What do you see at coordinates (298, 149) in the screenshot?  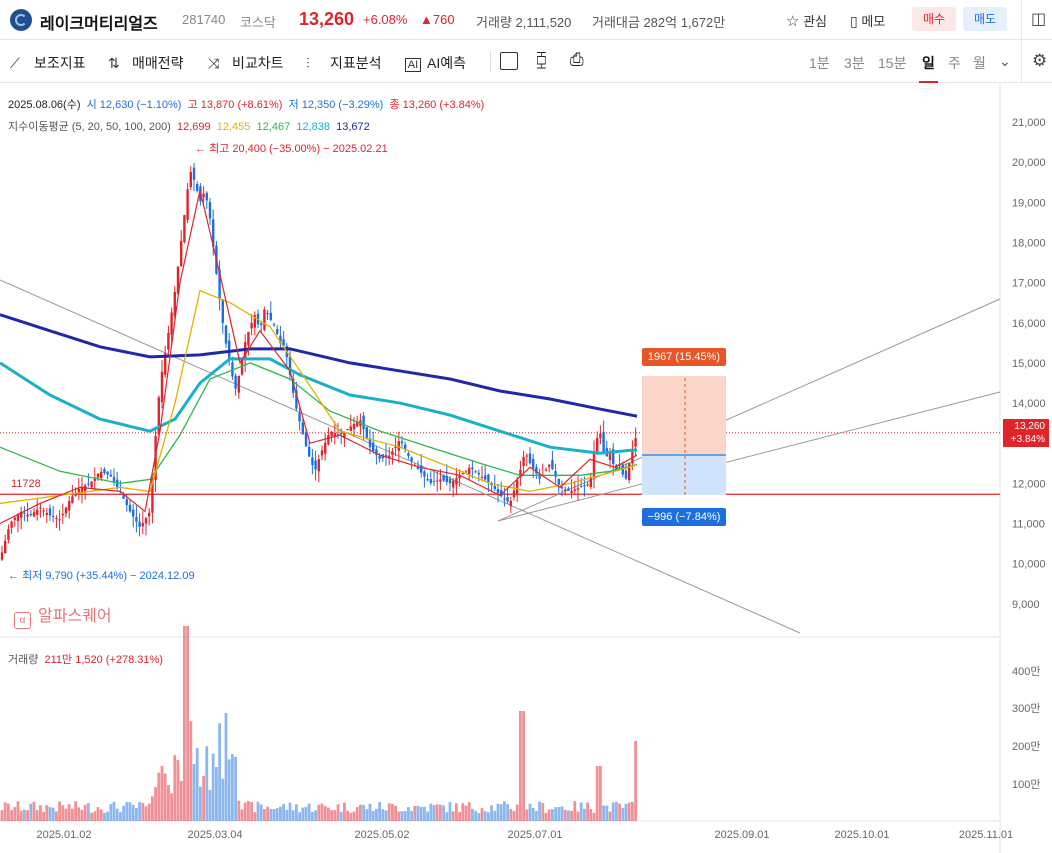 I see `high-annotation-text: 최고 20,400 (−35.00%) − 2025.02.21` at bounding box center [298, 149].